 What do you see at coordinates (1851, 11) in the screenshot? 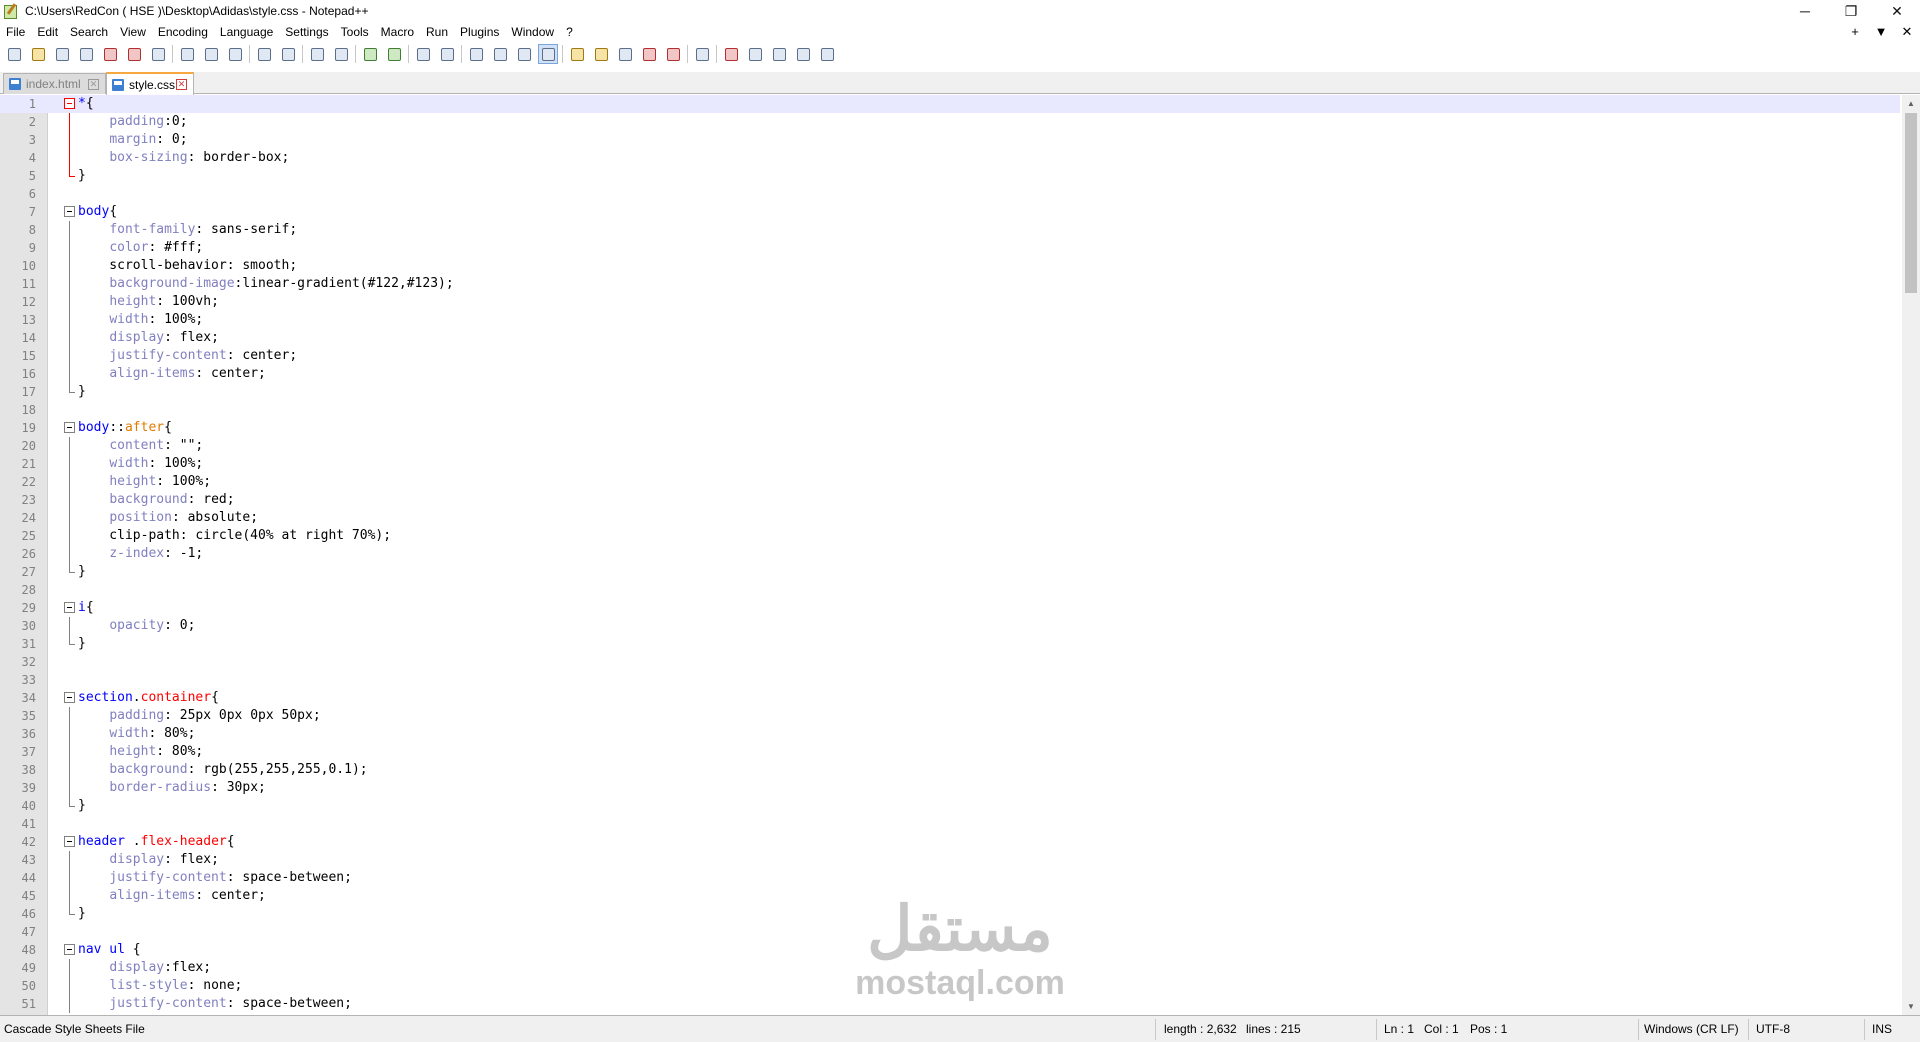
I see `restore-button: ❐` at bounding box center [1851, 11].